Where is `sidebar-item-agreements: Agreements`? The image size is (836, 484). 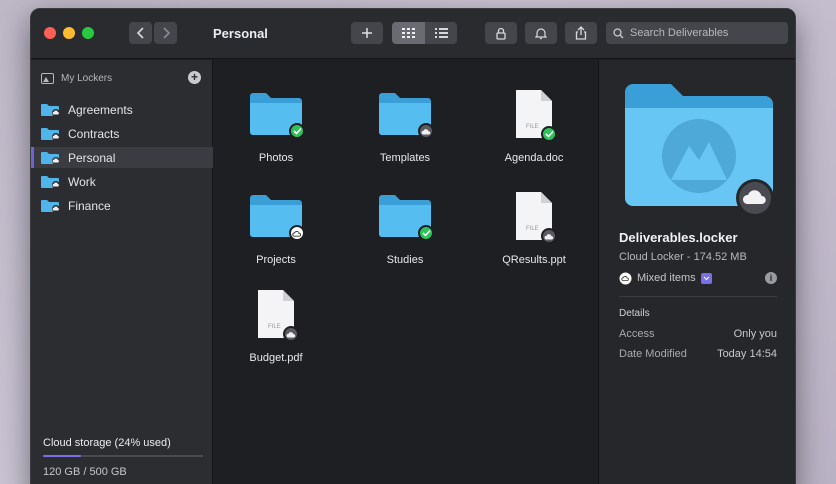
sidebar-item-agreements: Agreements is located at coordinates (122, 109).